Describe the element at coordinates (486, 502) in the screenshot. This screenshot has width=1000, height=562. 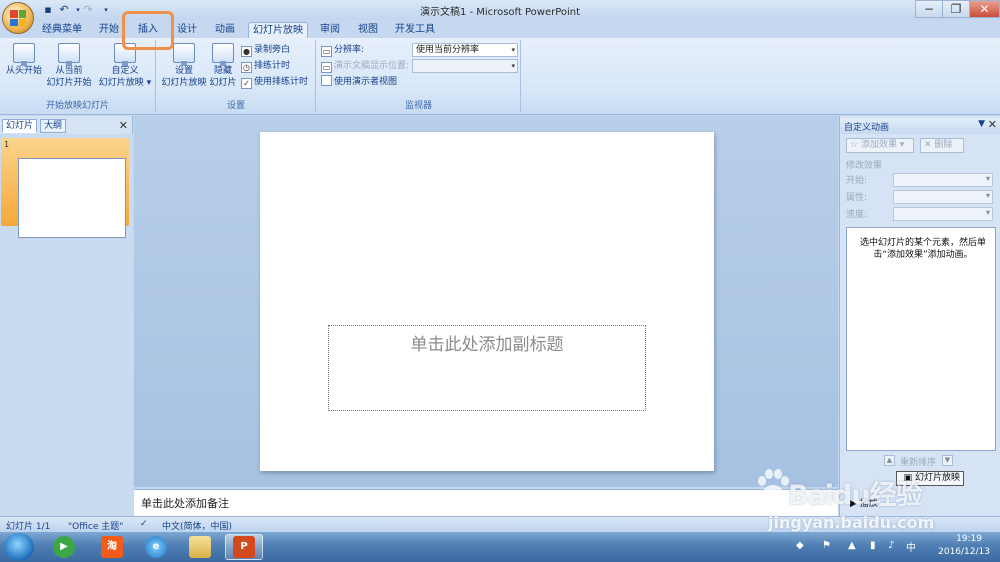
I see `notes-pane: 单击此处添加备注` at that location.